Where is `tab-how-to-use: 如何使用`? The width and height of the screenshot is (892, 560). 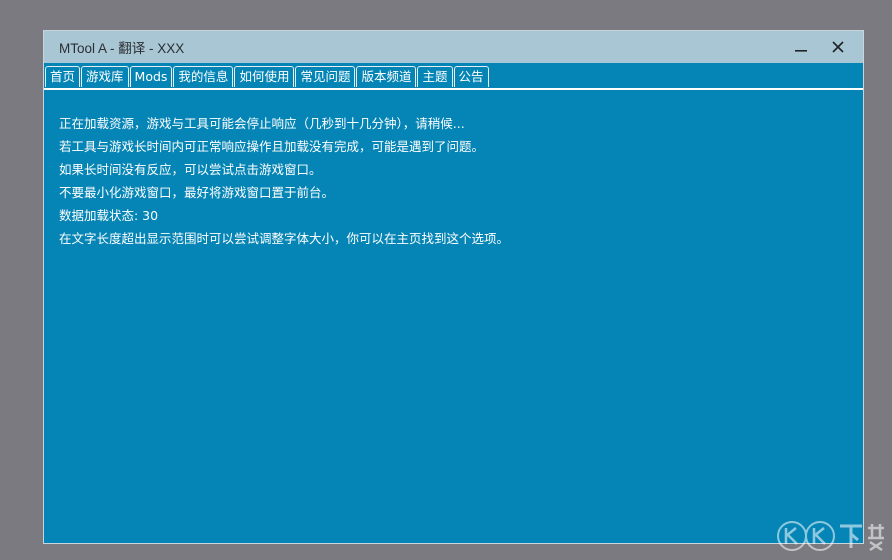 tab-how-to-use: 如何使用 is located at coordinates (264, 76).